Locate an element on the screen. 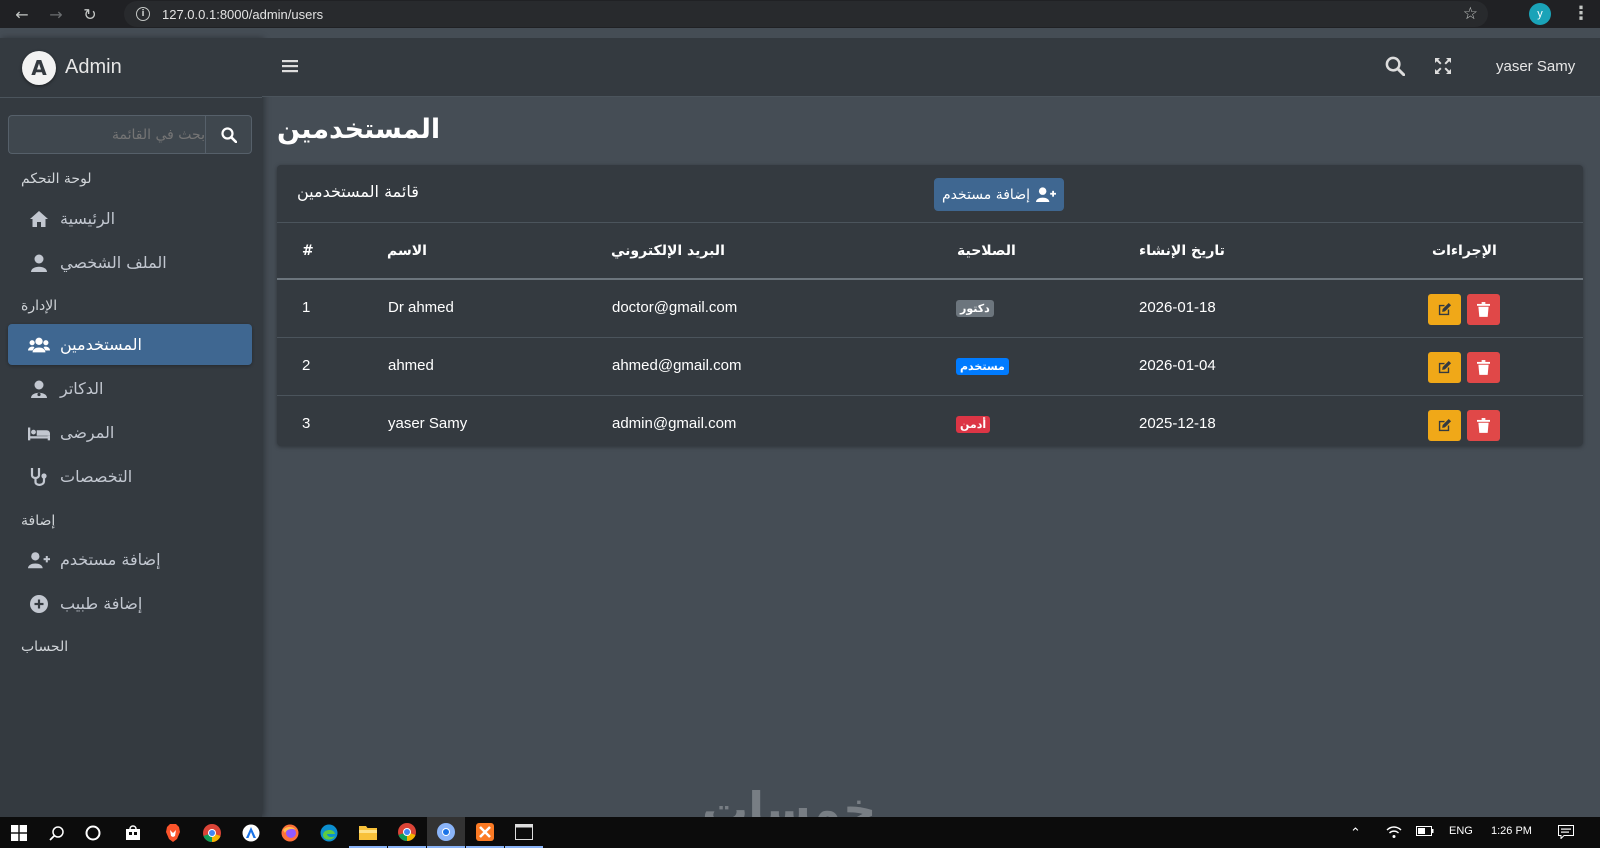  bookmark-star-icon: ☆ is located at coordinates (1470, 14).